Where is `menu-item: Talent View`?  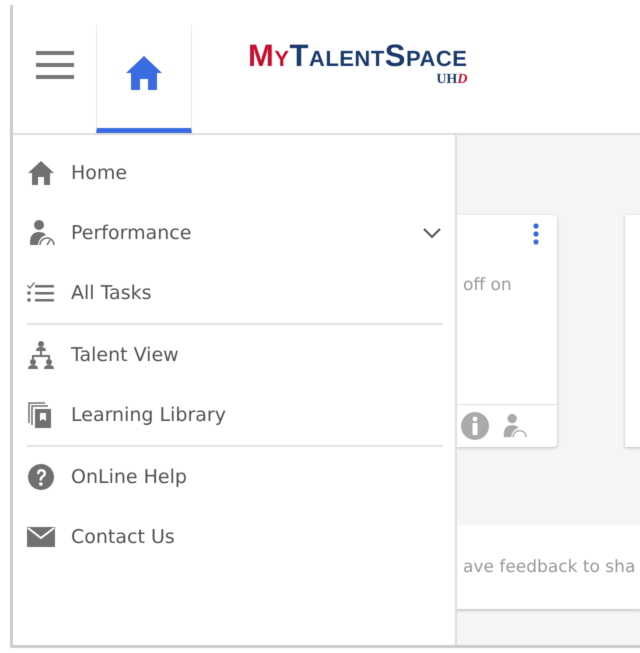 menu-item: Talent View is located at coordinates (235, 355).